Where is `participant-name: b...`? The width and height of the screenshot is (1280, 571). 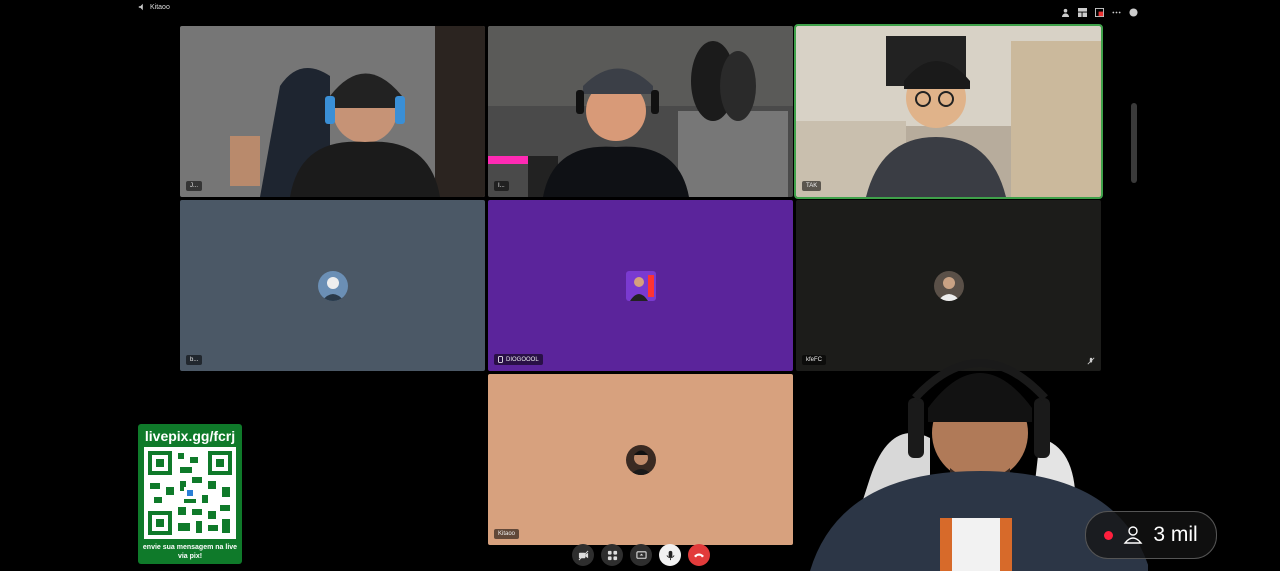
participant-name: b... is located at coordinates (194, 360).